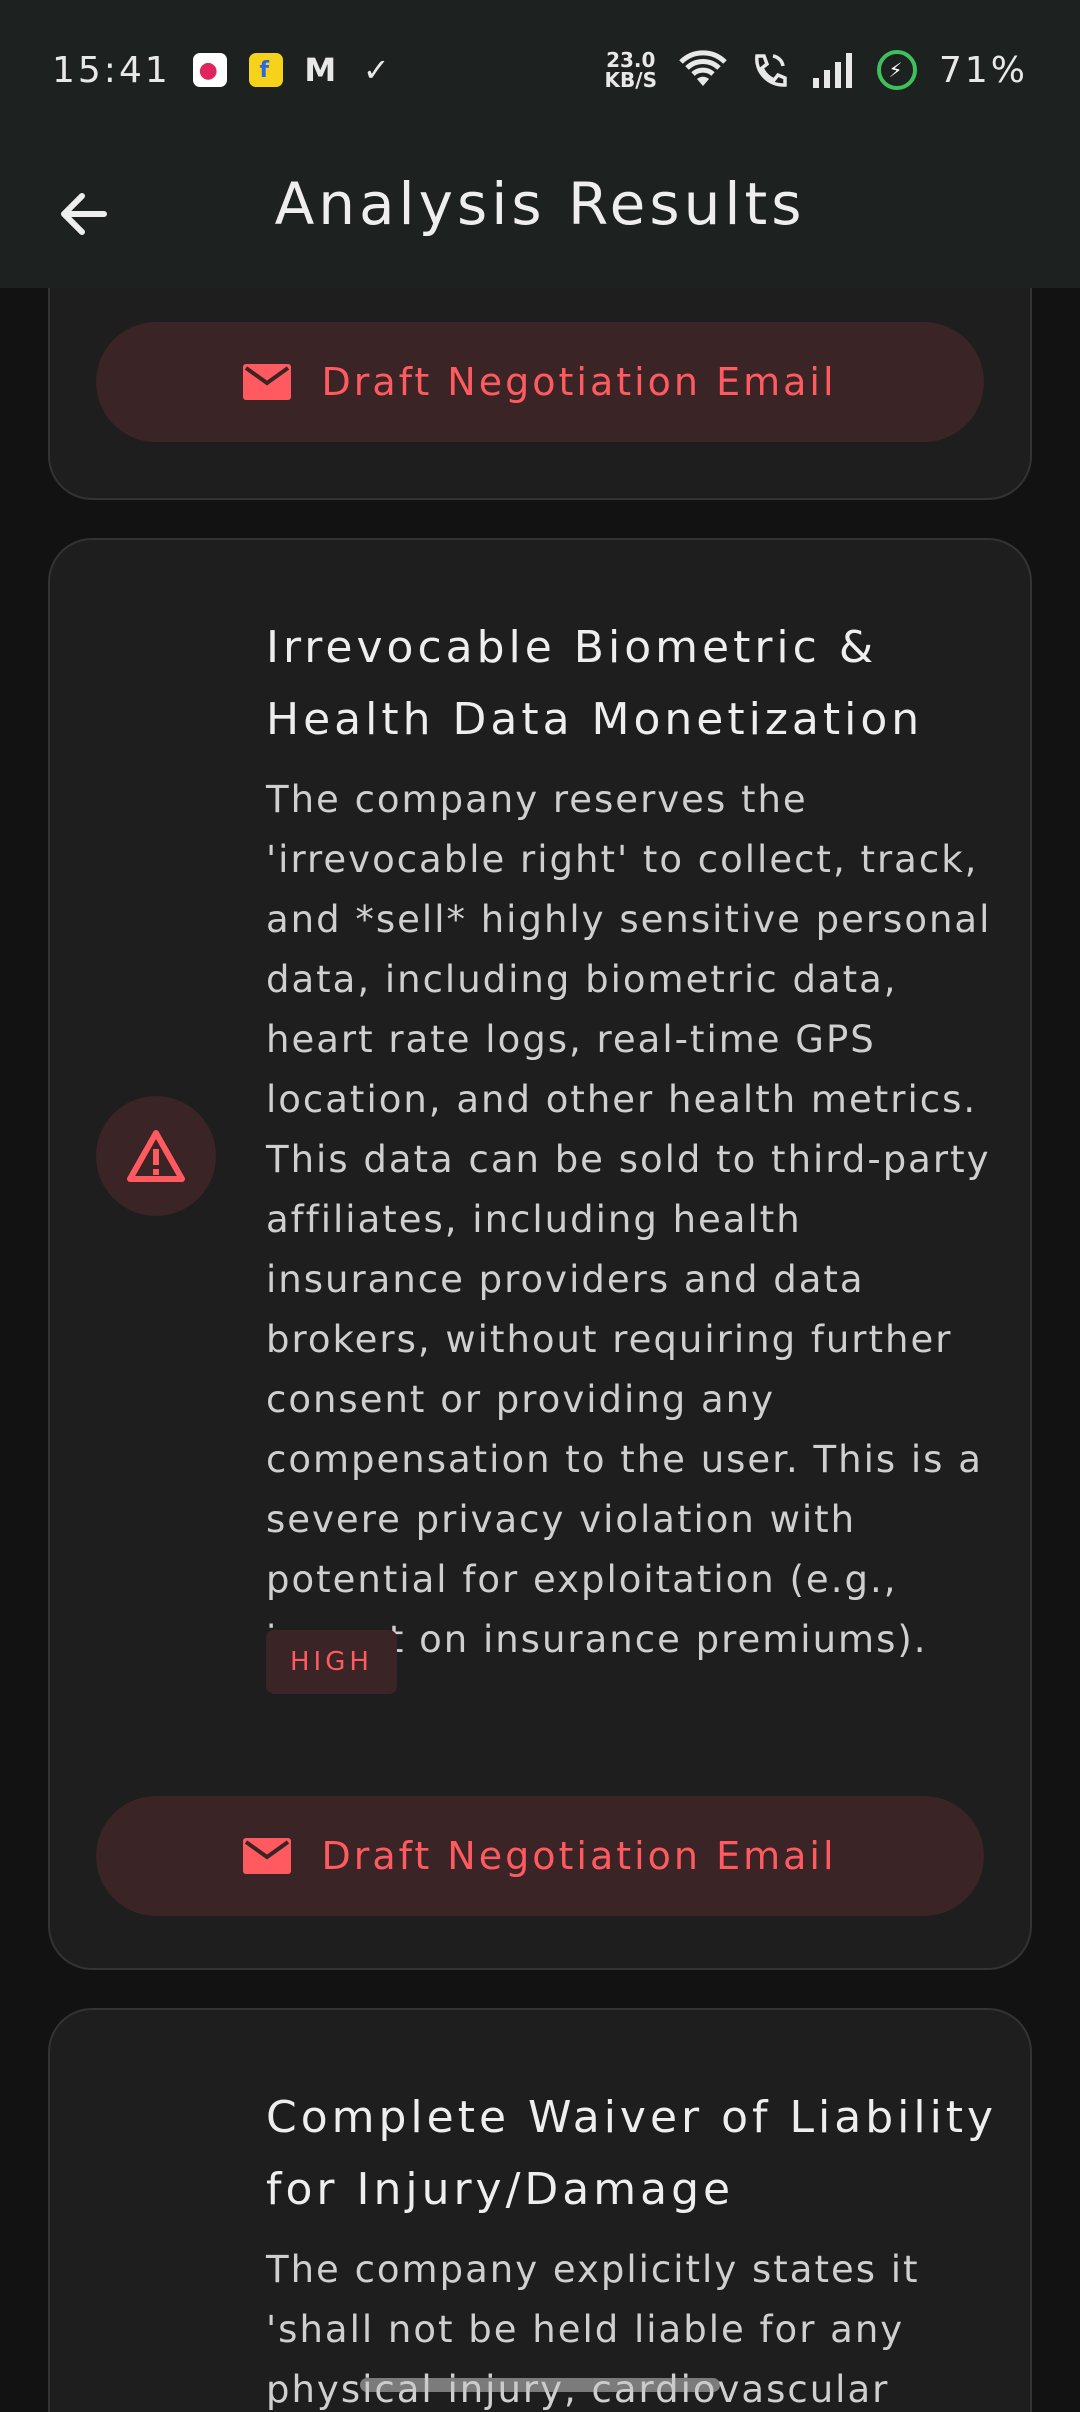 This screenshot has height=2412, width=1080. I want to click on wifi-icon, so click(703, 68).